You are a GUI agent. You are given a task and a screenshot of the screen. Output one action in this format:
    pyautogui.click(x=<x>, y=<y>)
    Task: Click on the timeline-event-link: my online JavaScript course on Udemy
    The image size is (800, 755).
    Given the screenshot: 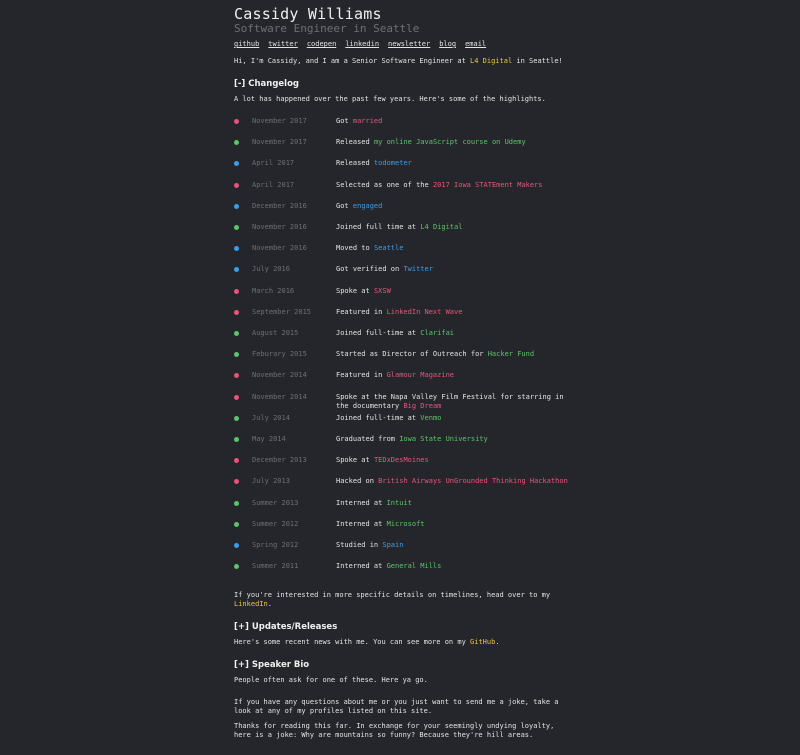 What is the action you would take?
    pyautogui.click(x=450, y=142)
    